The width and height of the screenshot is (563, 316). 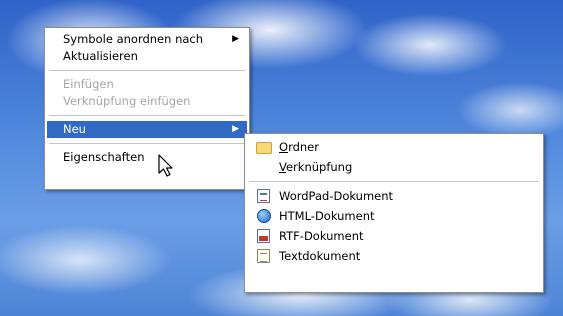 I want to click on menu-item-new: Neu ▶, so click(x=147, y=129).